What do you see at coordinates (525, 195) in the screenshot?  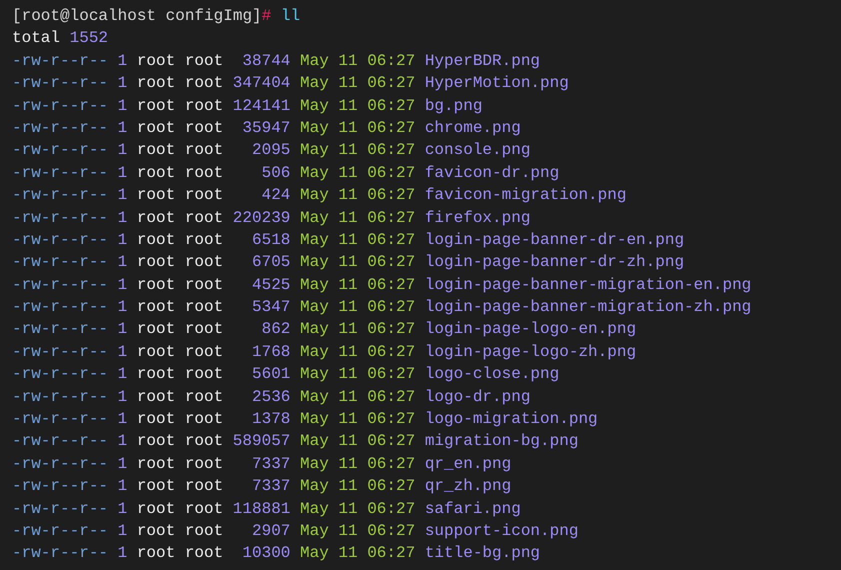 I see `file-name: favicon-migration.png` at bounding box center [525, 195].